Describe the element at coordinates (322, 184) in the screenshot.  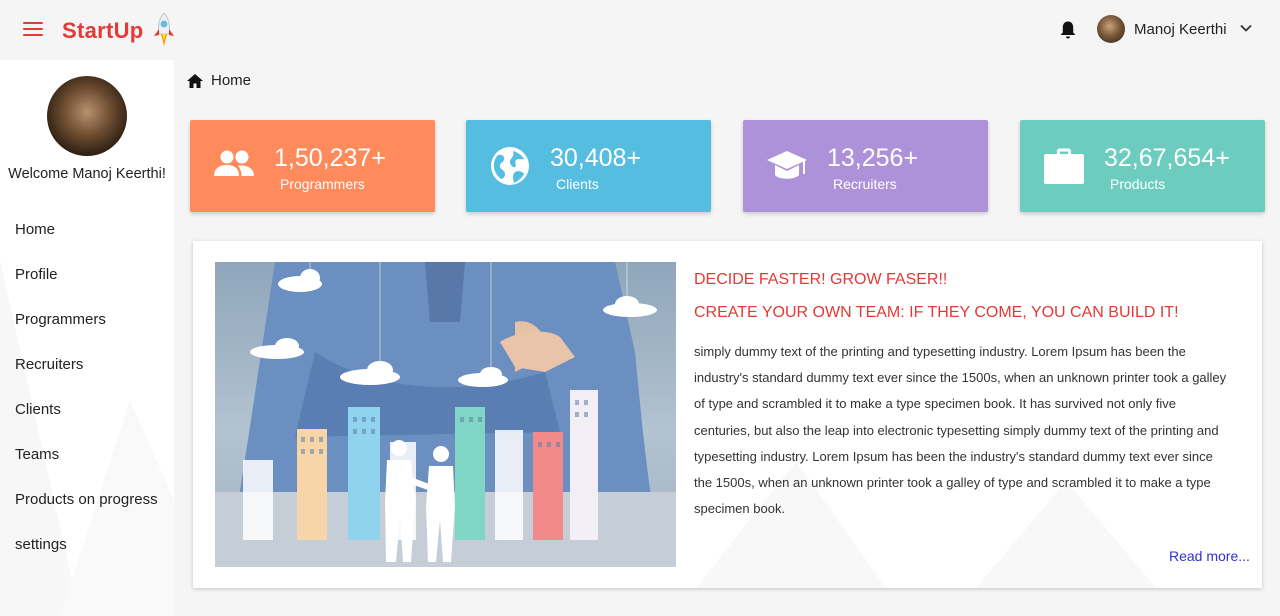
I see `stat-label: Programmers` at that location.